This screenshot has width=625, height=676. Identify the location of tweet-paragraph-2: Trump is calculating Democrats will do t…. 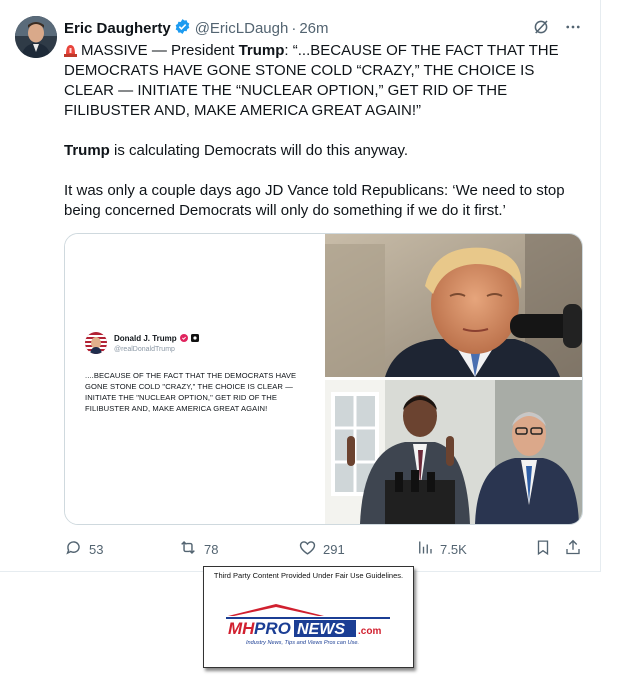
(324, 151).